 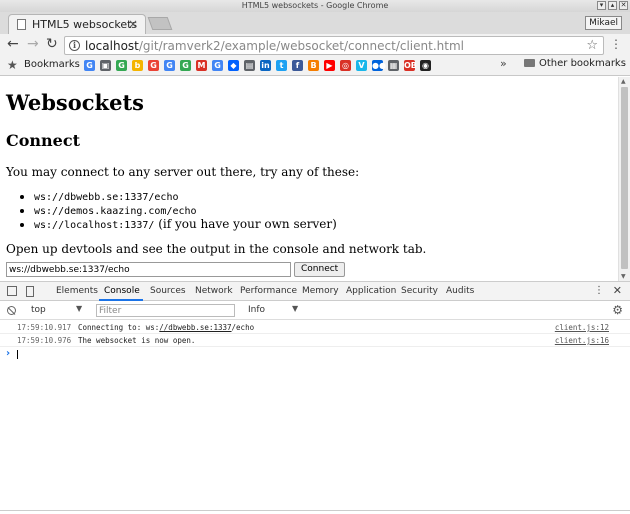 I want to click on bookmark-favicon: ▣, so click(x=105, y=65).